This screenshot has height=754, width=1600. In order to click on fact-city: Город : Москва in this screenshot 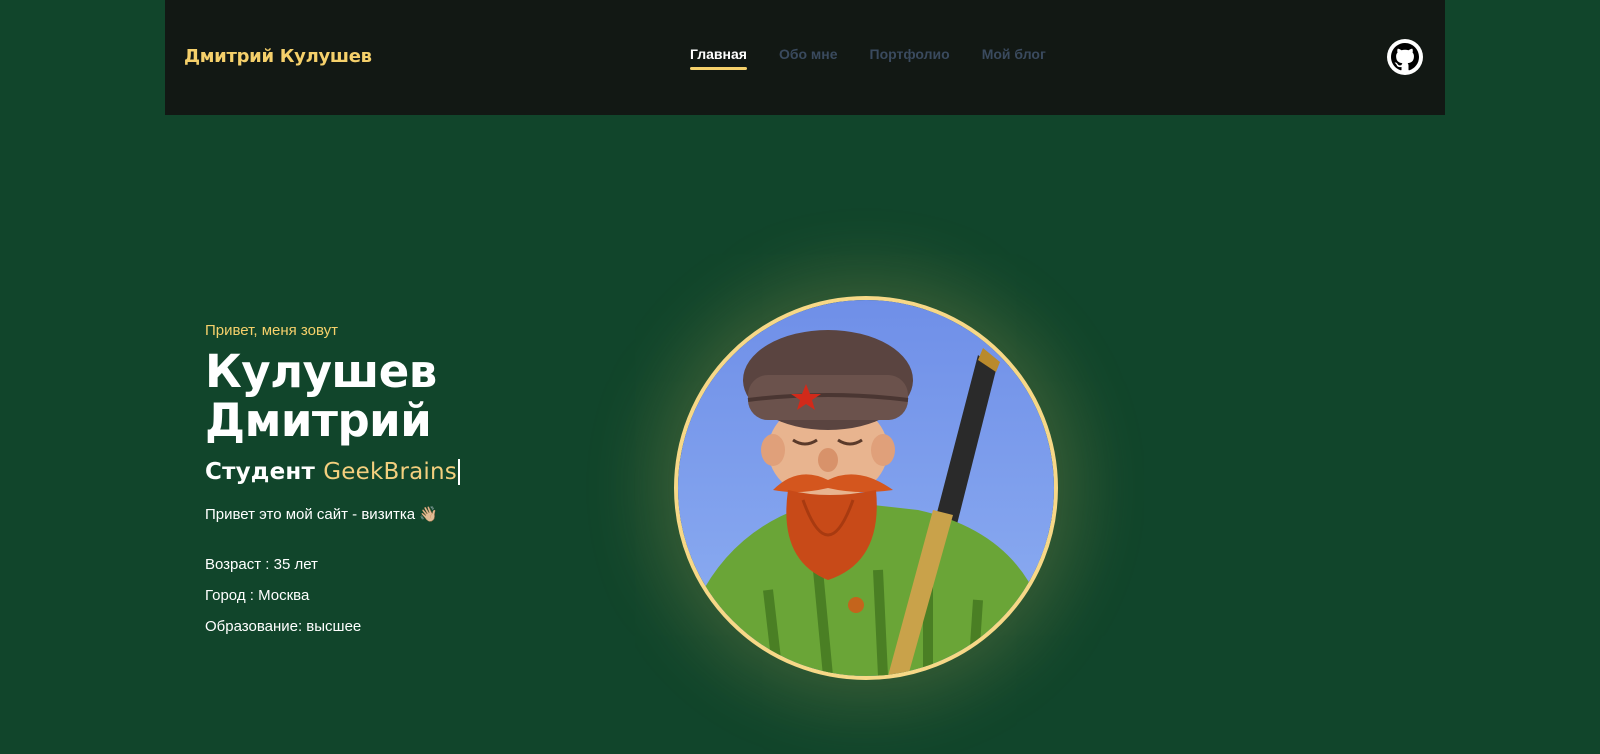, I will do `click(257, 595)`.